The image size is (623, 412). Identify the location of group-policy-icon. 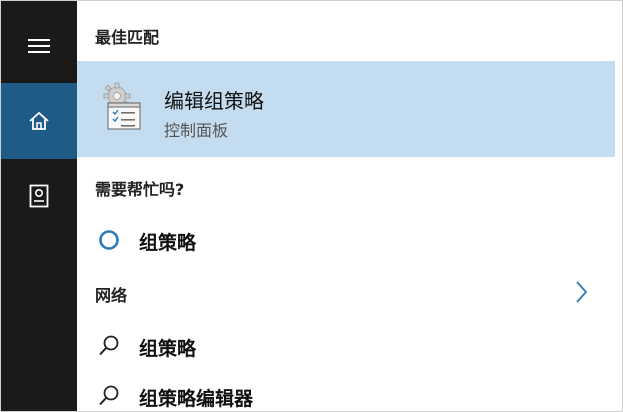
(122, 106).